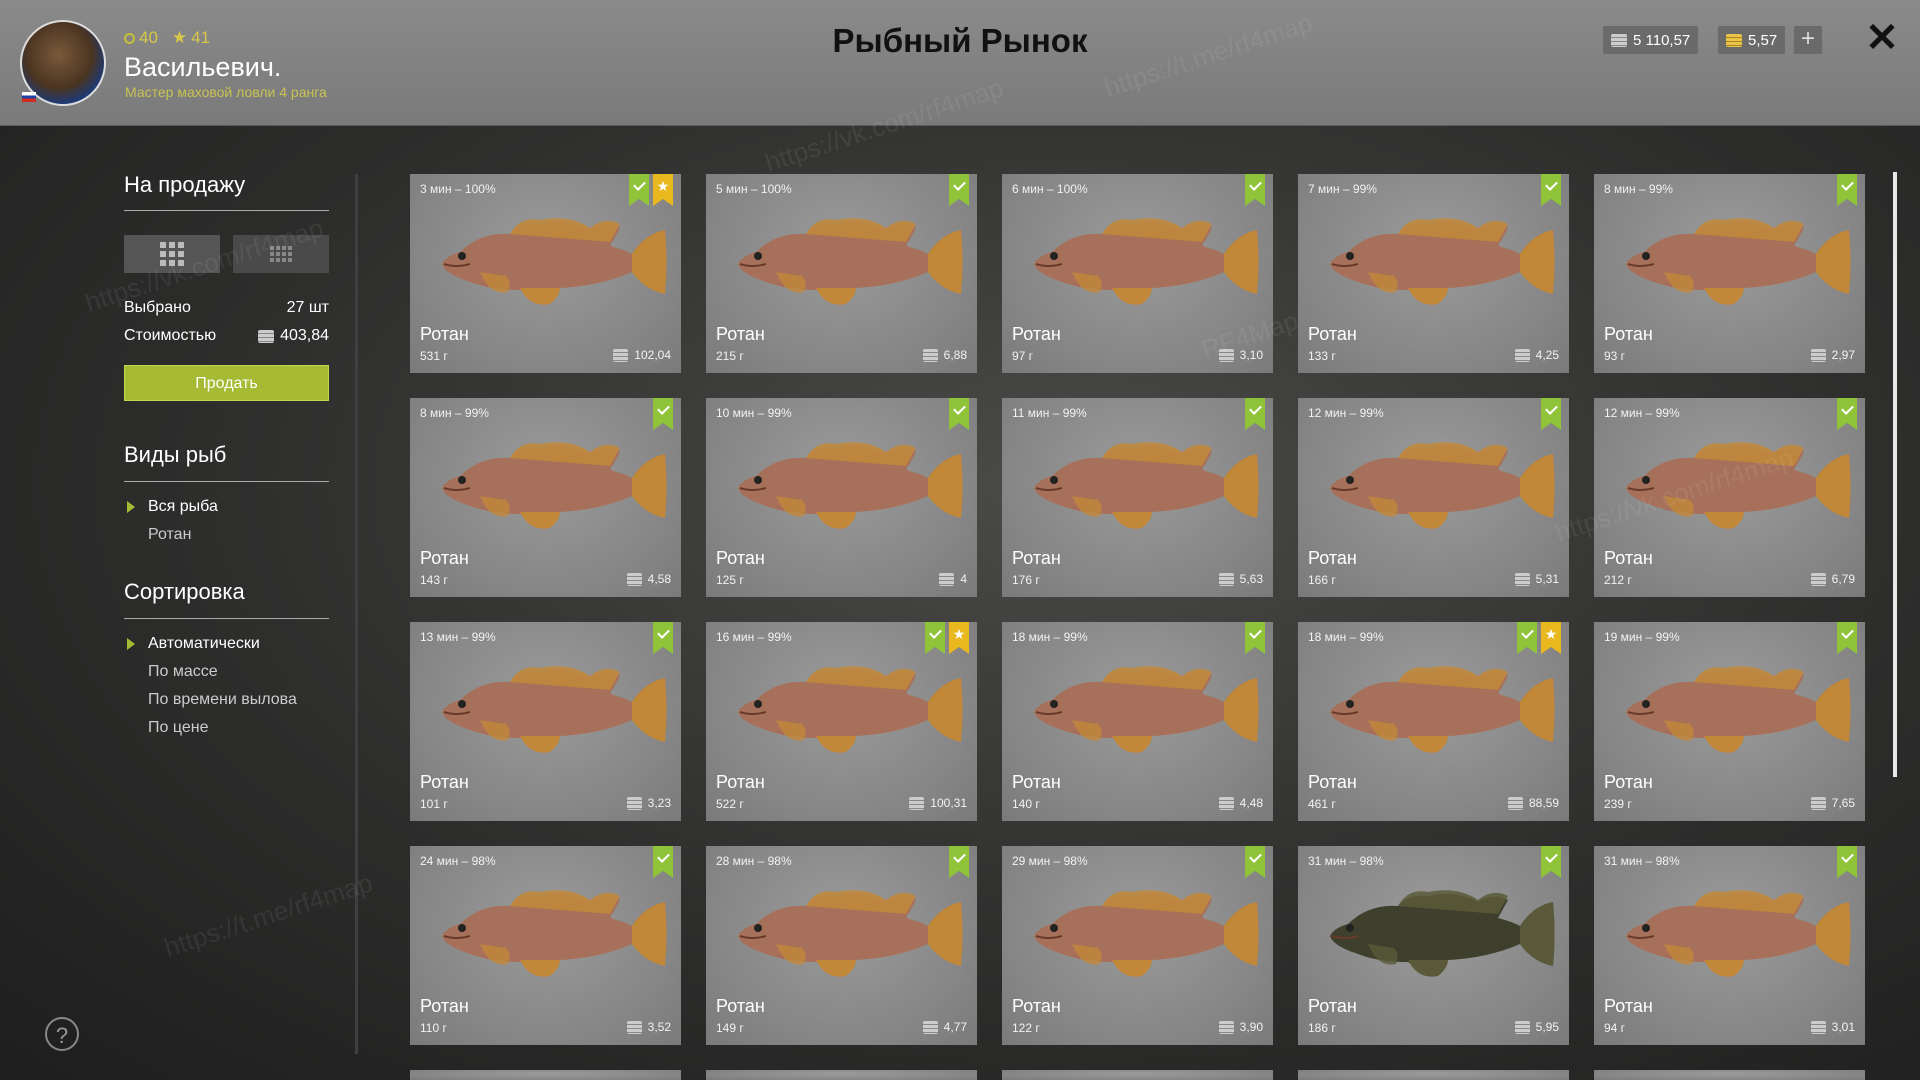  I want to click on fish-price: 102,04, so click(642, 355).